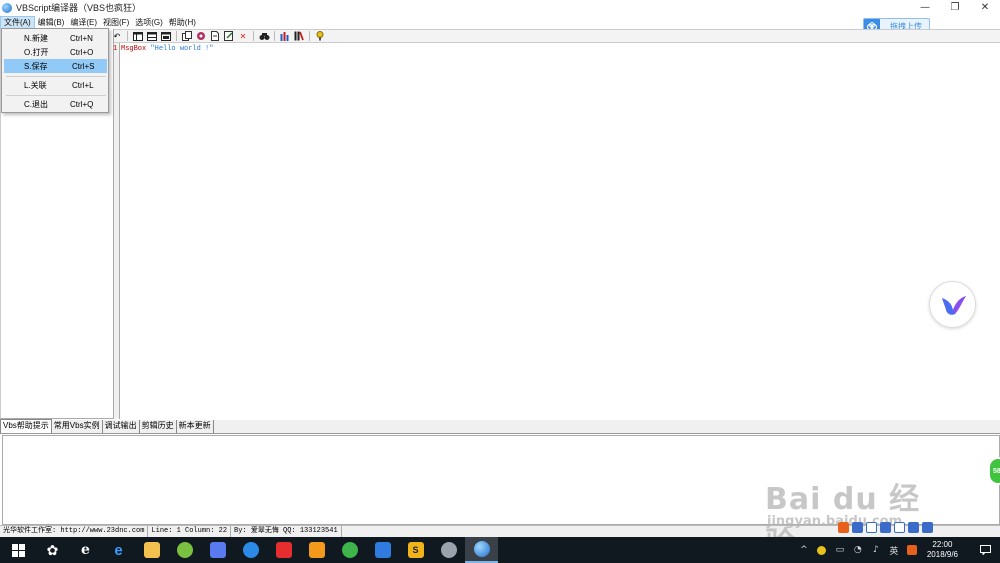 This screenshot has width=1000, height=563. I want to click on layout-split-icon, so click(152, 36).